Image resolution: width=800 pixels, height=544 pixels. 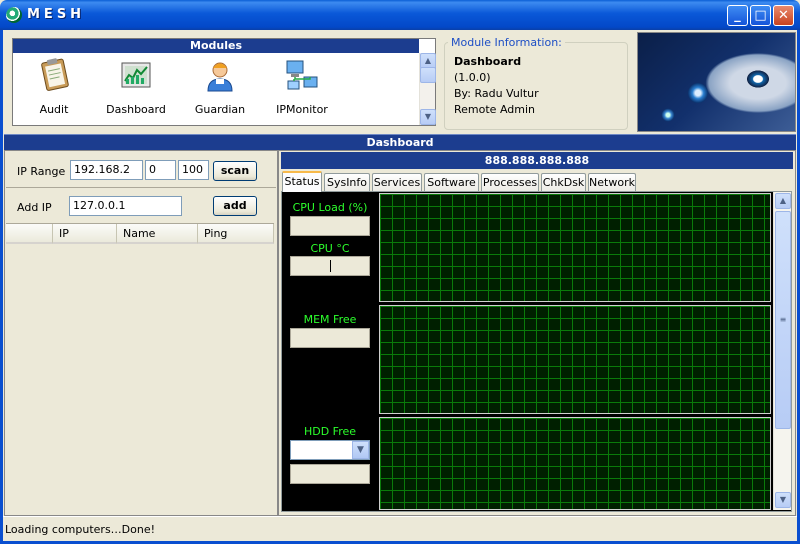 What do you see at coordinates (575, 463) in the screenshot?
I see `disk-graph` at bounding box center [575, 463].